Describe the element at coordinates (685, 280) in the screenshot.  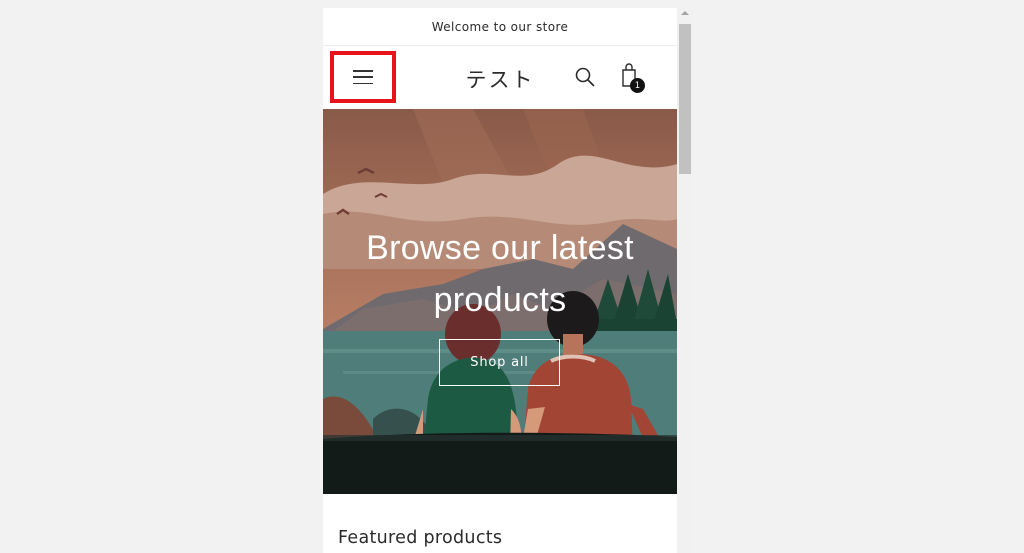
I see `page-scrollbar` at that location.